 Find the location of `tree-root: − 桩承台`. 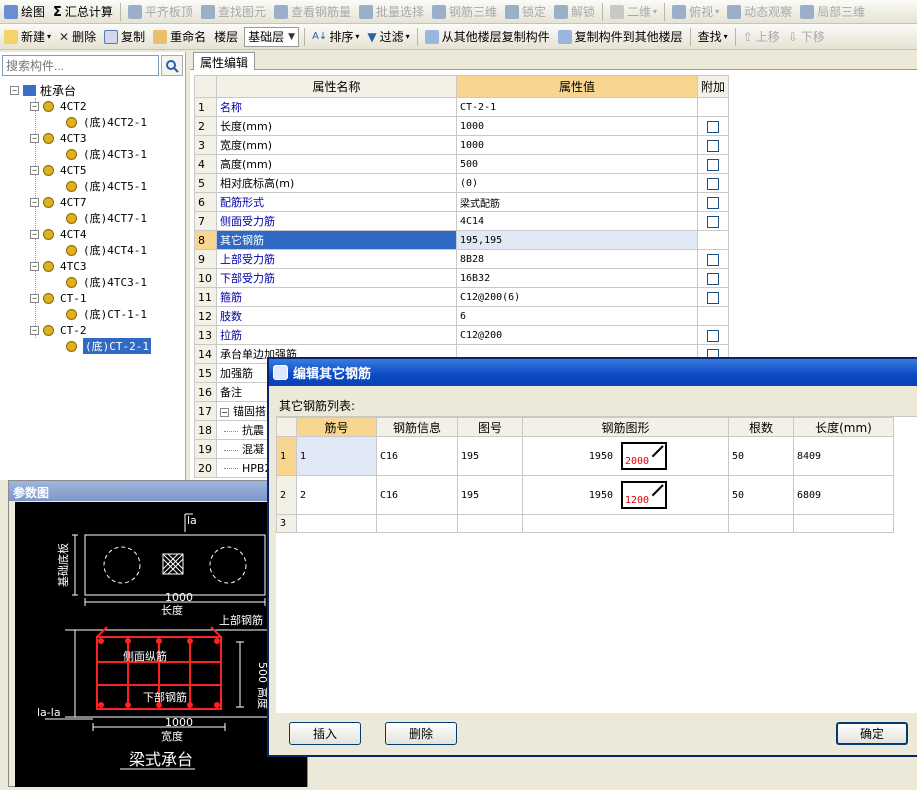

tree-root: − 桩承台 is located at coordinates (43, 90).